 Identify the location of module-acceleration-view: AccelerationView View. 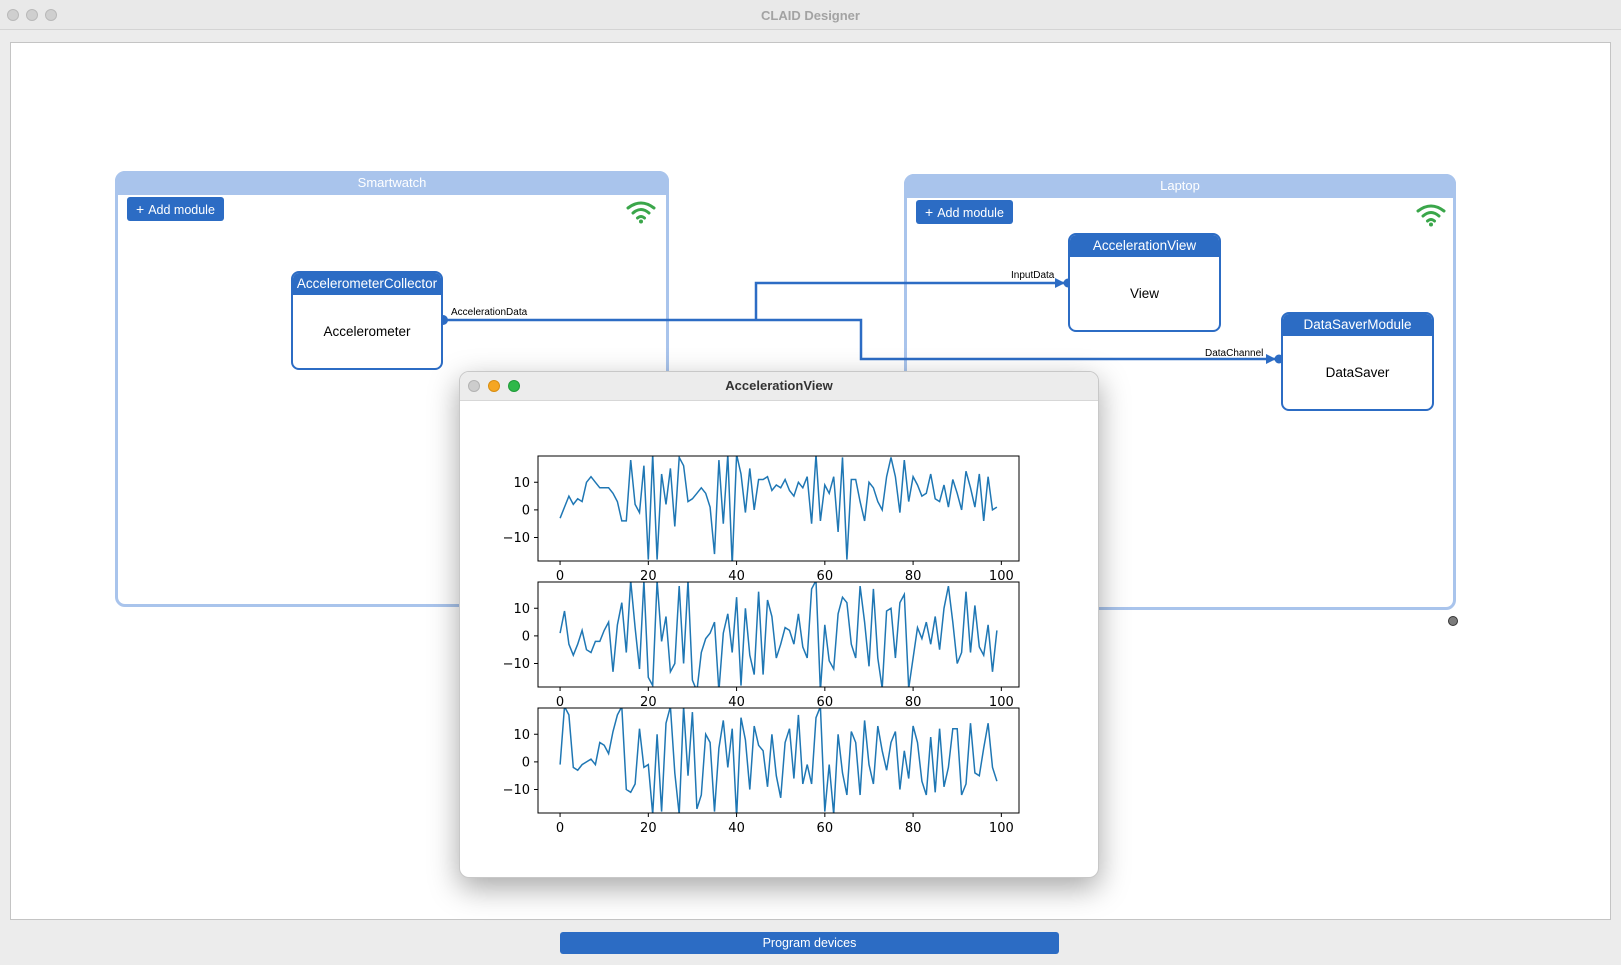
(1144, 282).